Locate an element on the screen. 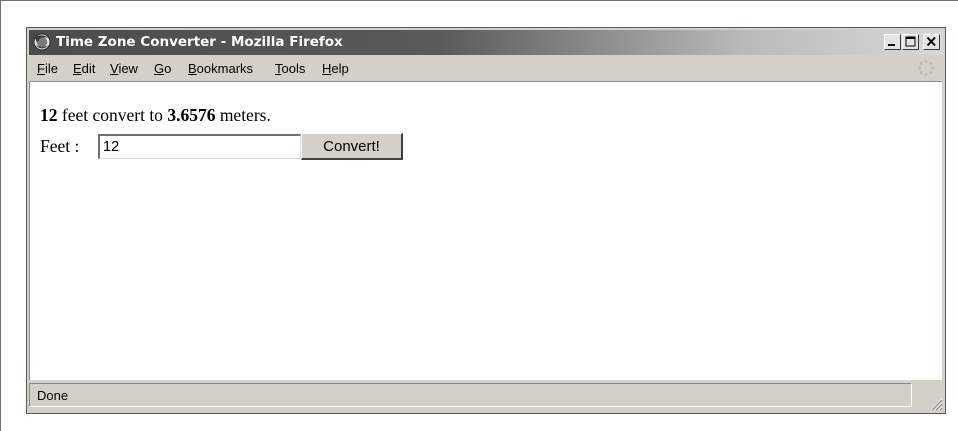 The image size is (958, 431). throbber-icon is located at coordinates (926, 68).